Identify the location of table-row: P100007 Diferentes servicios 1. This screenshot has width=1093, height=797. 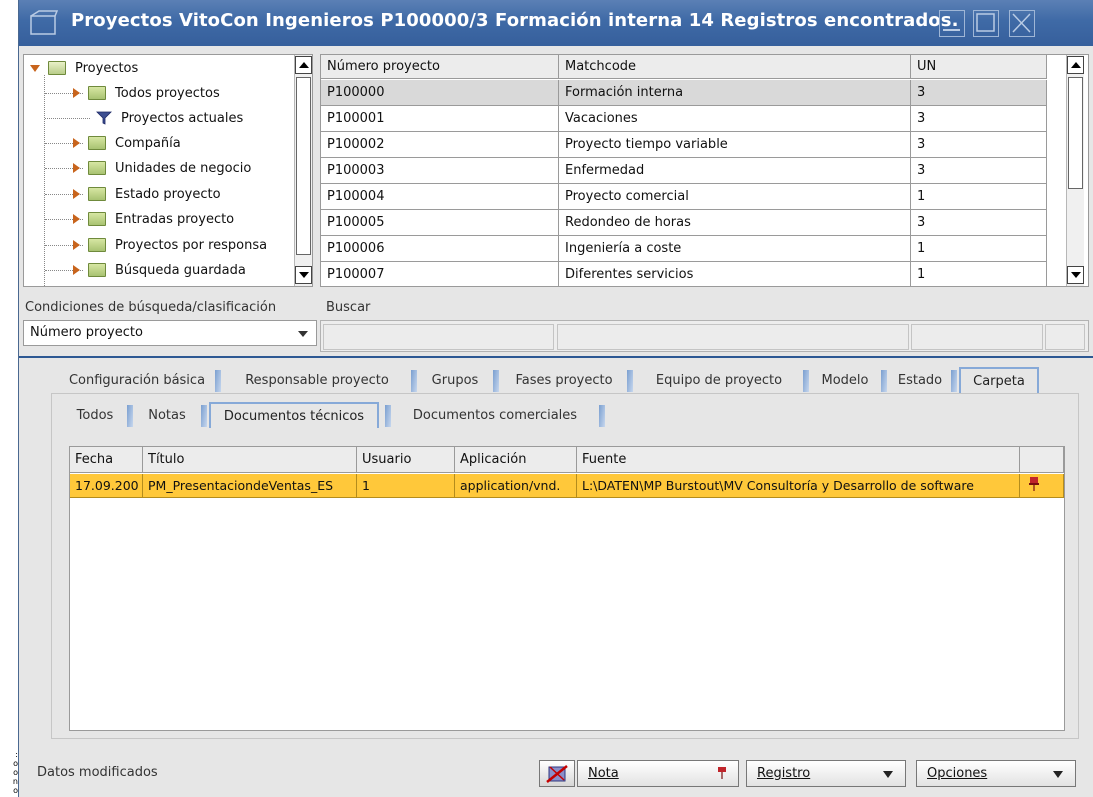
(684, 274).